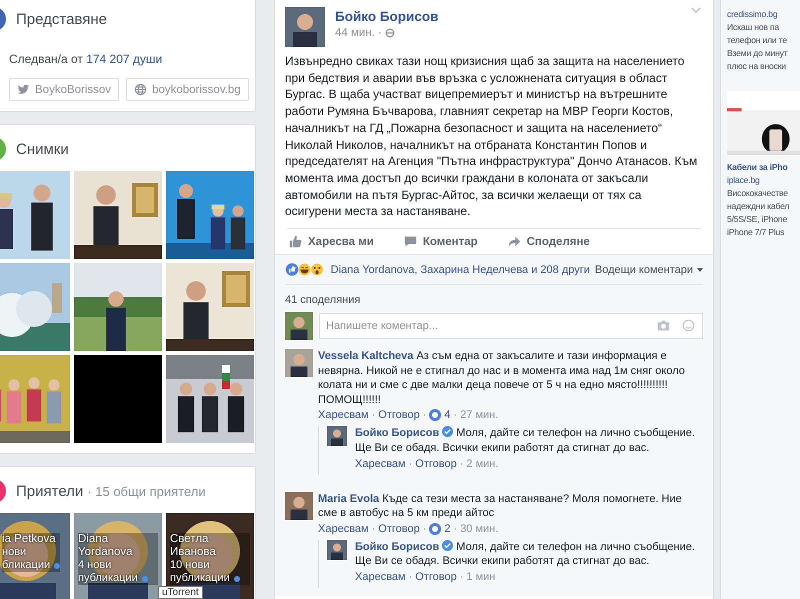 The width and height of the screenshot is (800, 599). Describe the element at coordinates (756, 66) in the screenshot. I see `ad-text: плюс на вноски` at that location.